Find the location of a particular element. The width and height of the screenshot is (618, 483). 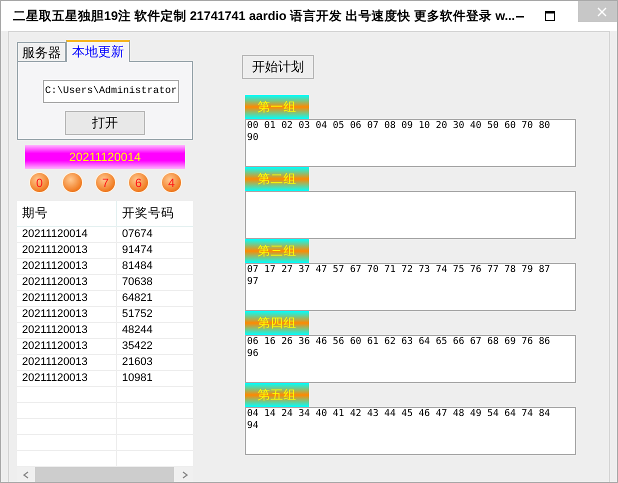

number-text-box: 06 16 26 36 46 56 60 61 62 63 64 65 66 67 68 69 76 86 96 is located at coordinates (410, 359).